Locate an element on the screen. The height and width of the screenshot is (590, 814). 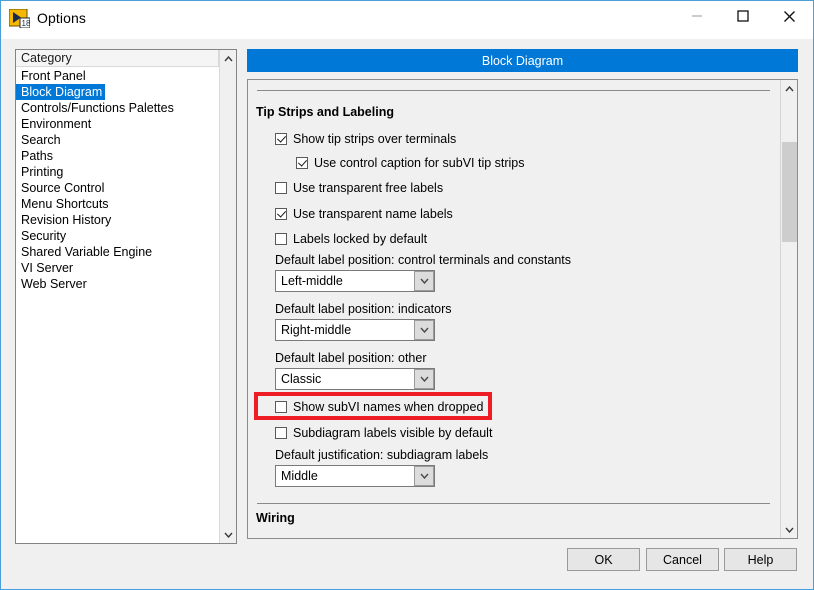
dropdown-value: Classic is located at coordinates (301, 379).